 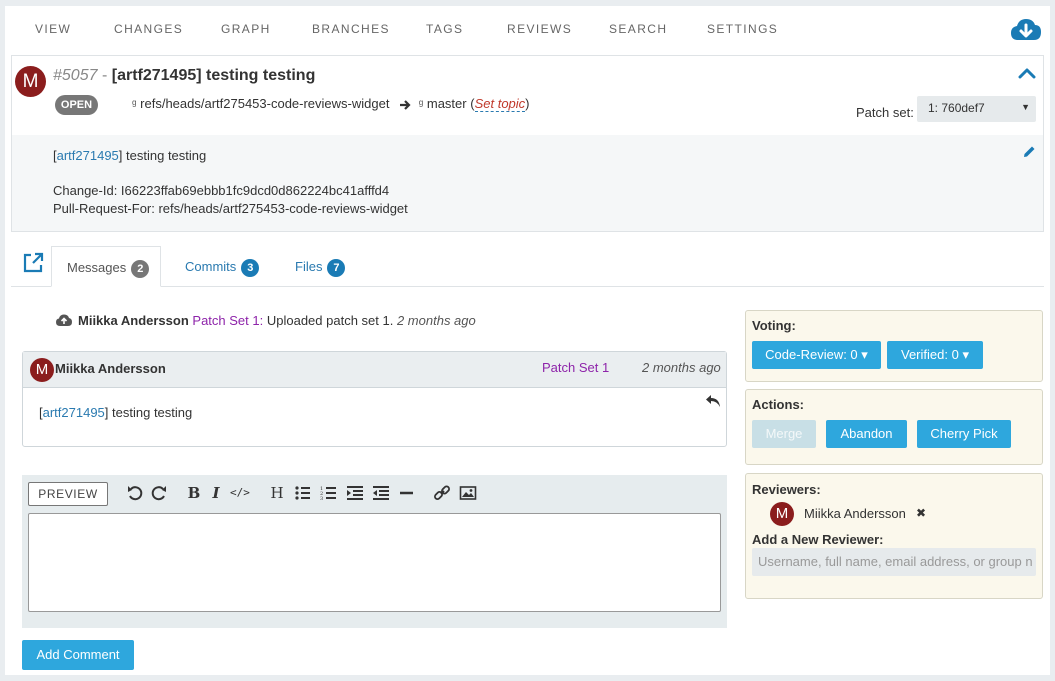 What do you see at coordinates (320, 266) in the screenshot?
I see `tab-files: Files 7` at bounding box center [320, 266].